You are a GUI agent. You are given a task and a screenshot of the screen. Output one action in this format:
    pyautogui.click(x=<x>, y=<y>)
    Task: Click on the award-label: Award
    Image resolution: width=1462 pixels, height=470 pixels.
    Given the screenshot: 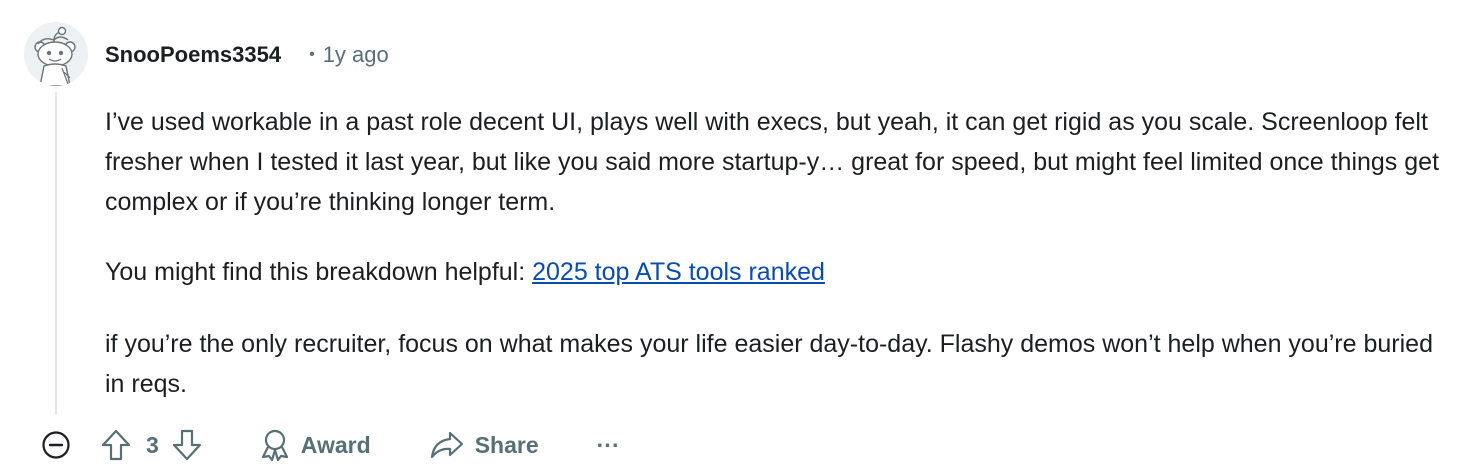 What is the action you would take?
    pyautogui.click(x=335, y=444)
    